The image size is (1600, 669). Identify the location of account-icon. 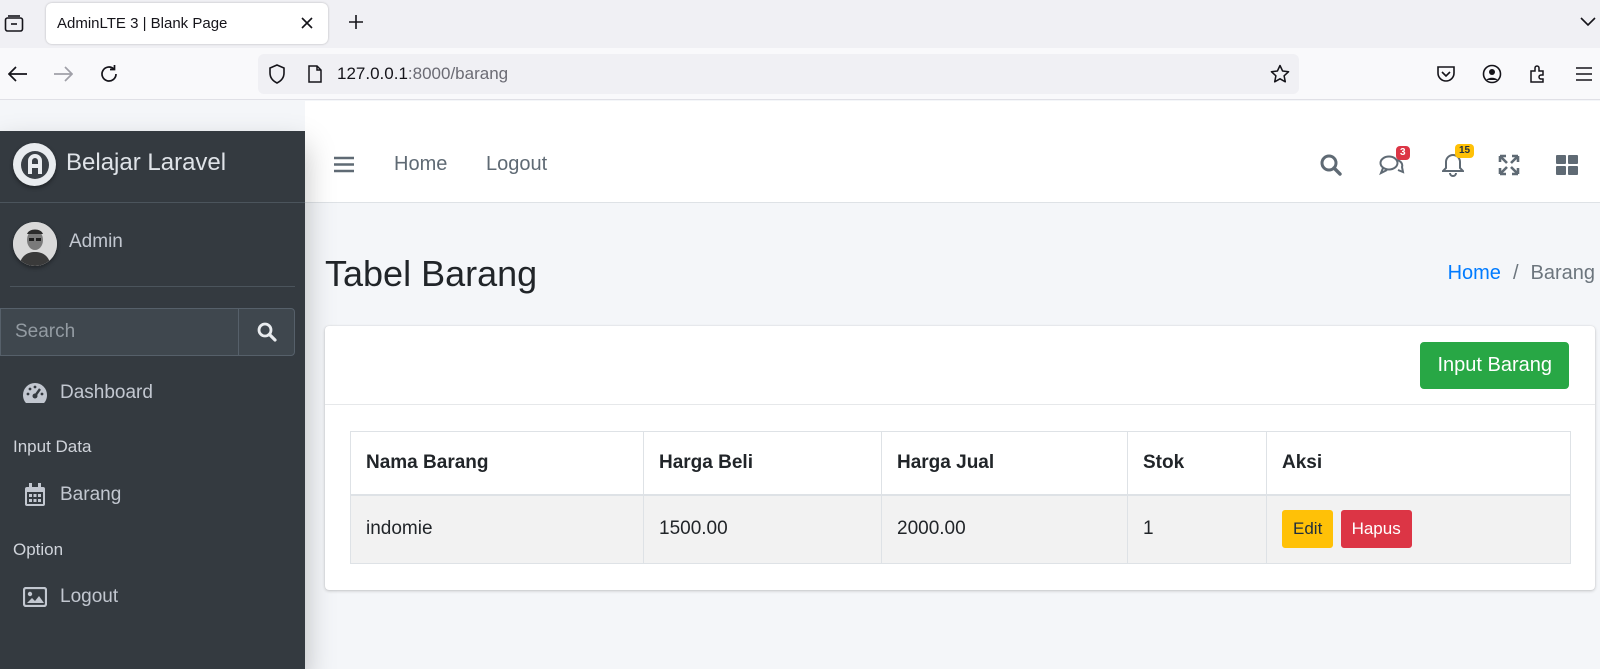
(1492, 74).